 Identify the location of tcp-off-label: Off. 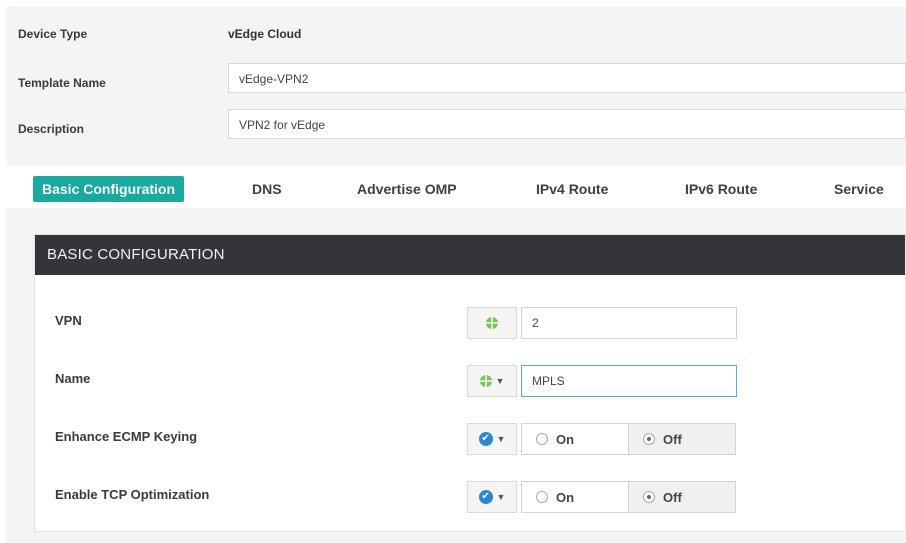
(672, 497).